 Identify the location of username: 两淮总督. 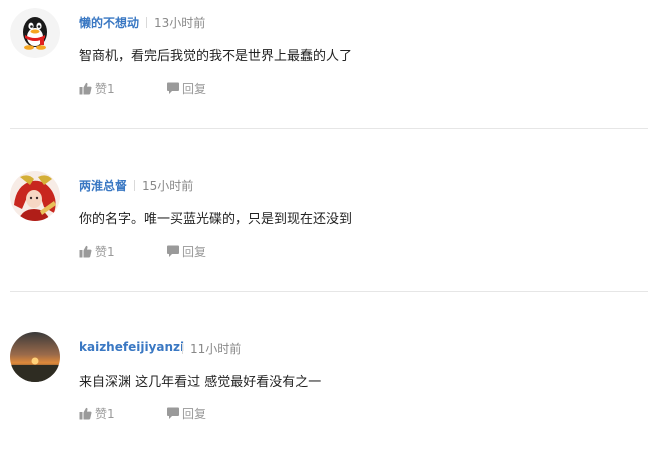
(103, 185).